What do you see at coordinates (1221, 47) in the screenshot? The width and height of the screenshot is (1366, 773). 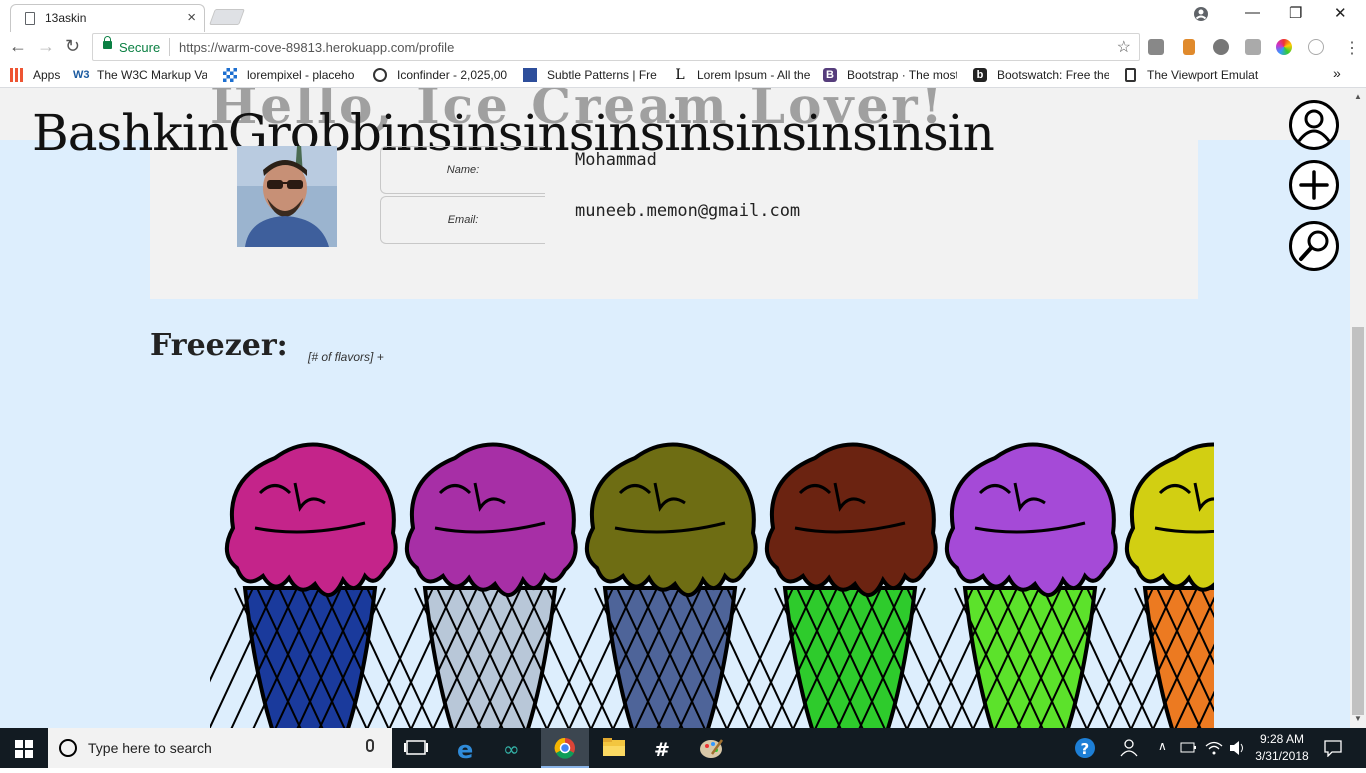 I see `extension-bug-icon` at bounding box center [1221, 47].